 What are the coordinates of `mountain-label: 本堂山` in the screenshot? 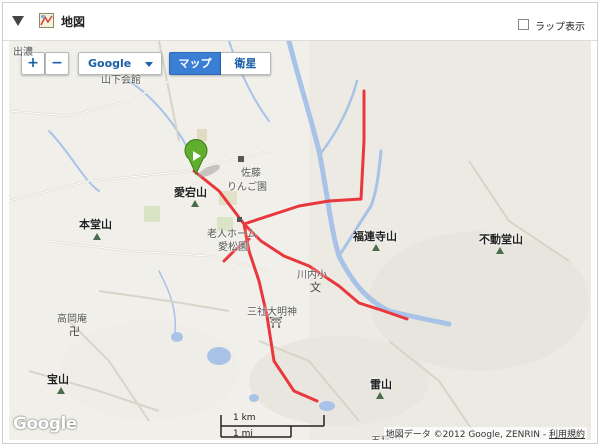 It's located at (95, 224).